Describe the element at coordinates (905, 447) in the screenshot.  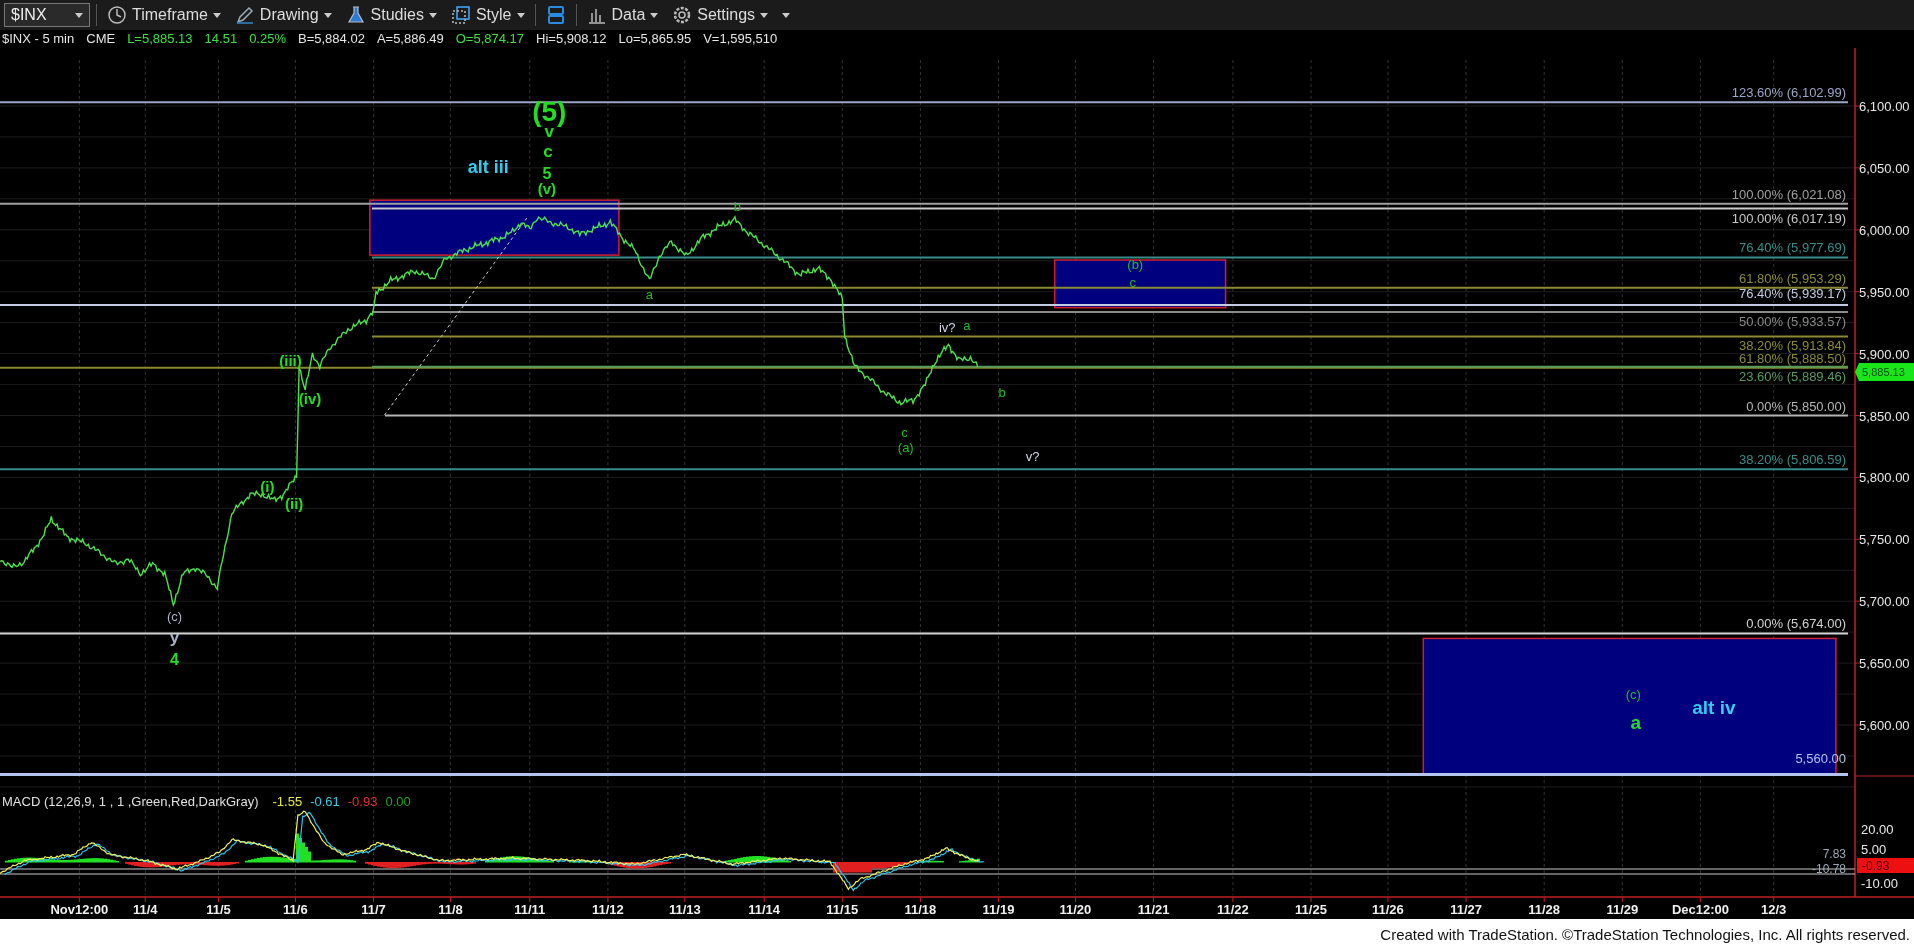
I see `wave-label: (a)` at that location.